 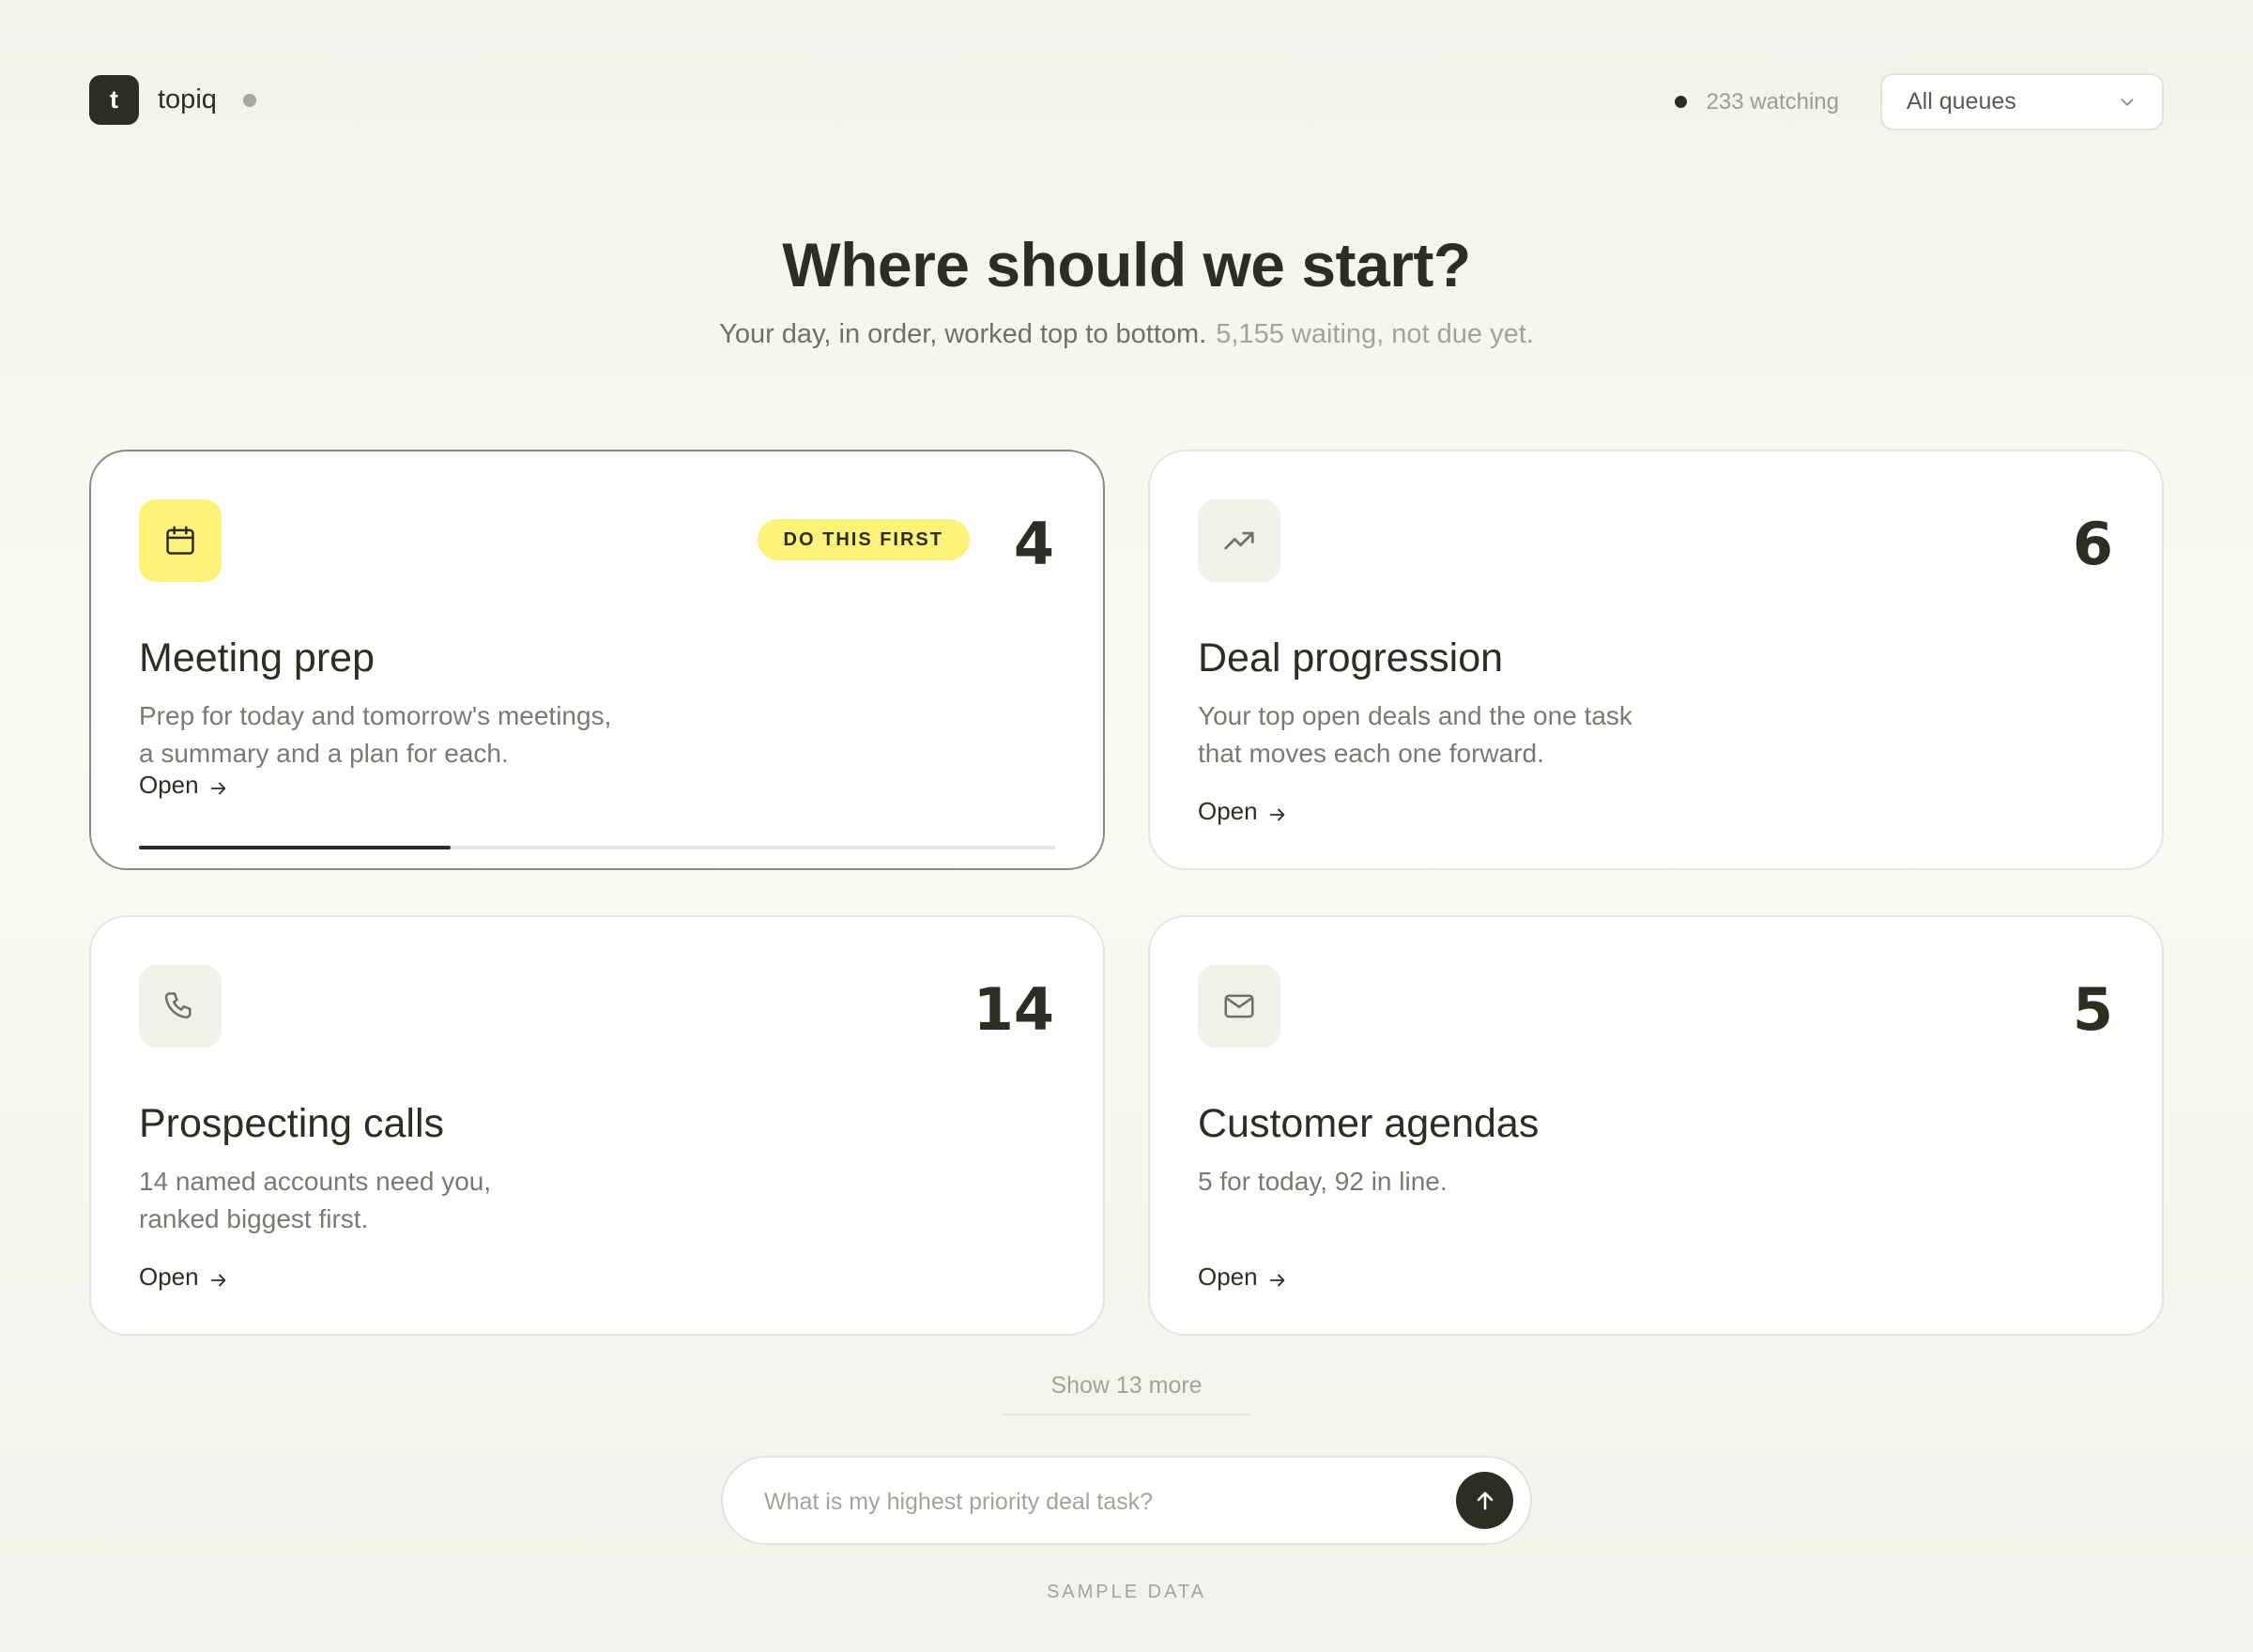 I want to click on ask-input, so click(x=1092, y=1502).